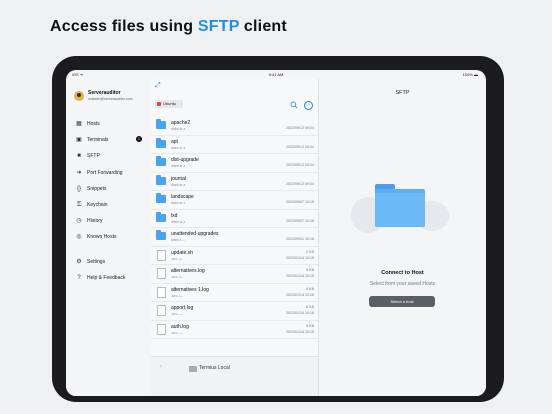 Image resolution: width=552 pixels, height=414 pixels. Describe the element at coordinates (79, 221) in the screenshot. I see `history-icon: ◷` at that location.